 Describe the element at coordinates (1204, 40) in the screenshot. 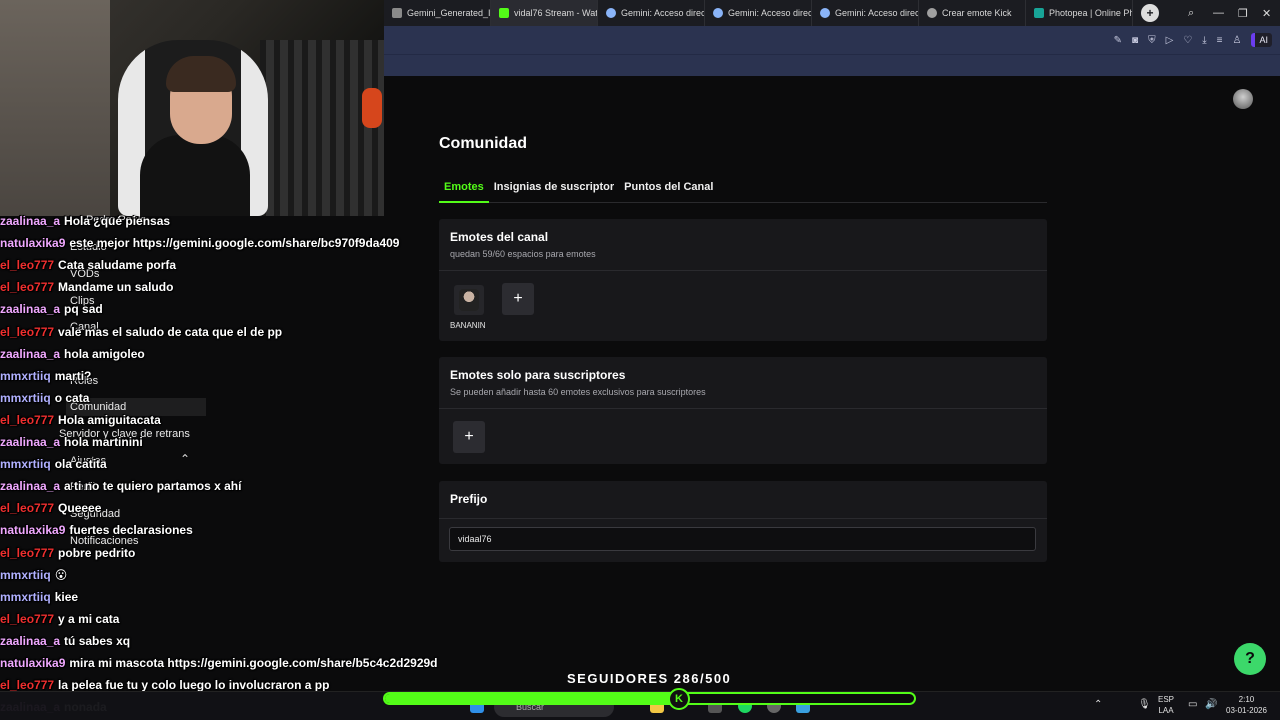

I see `download-icon: ⤓` at that location.